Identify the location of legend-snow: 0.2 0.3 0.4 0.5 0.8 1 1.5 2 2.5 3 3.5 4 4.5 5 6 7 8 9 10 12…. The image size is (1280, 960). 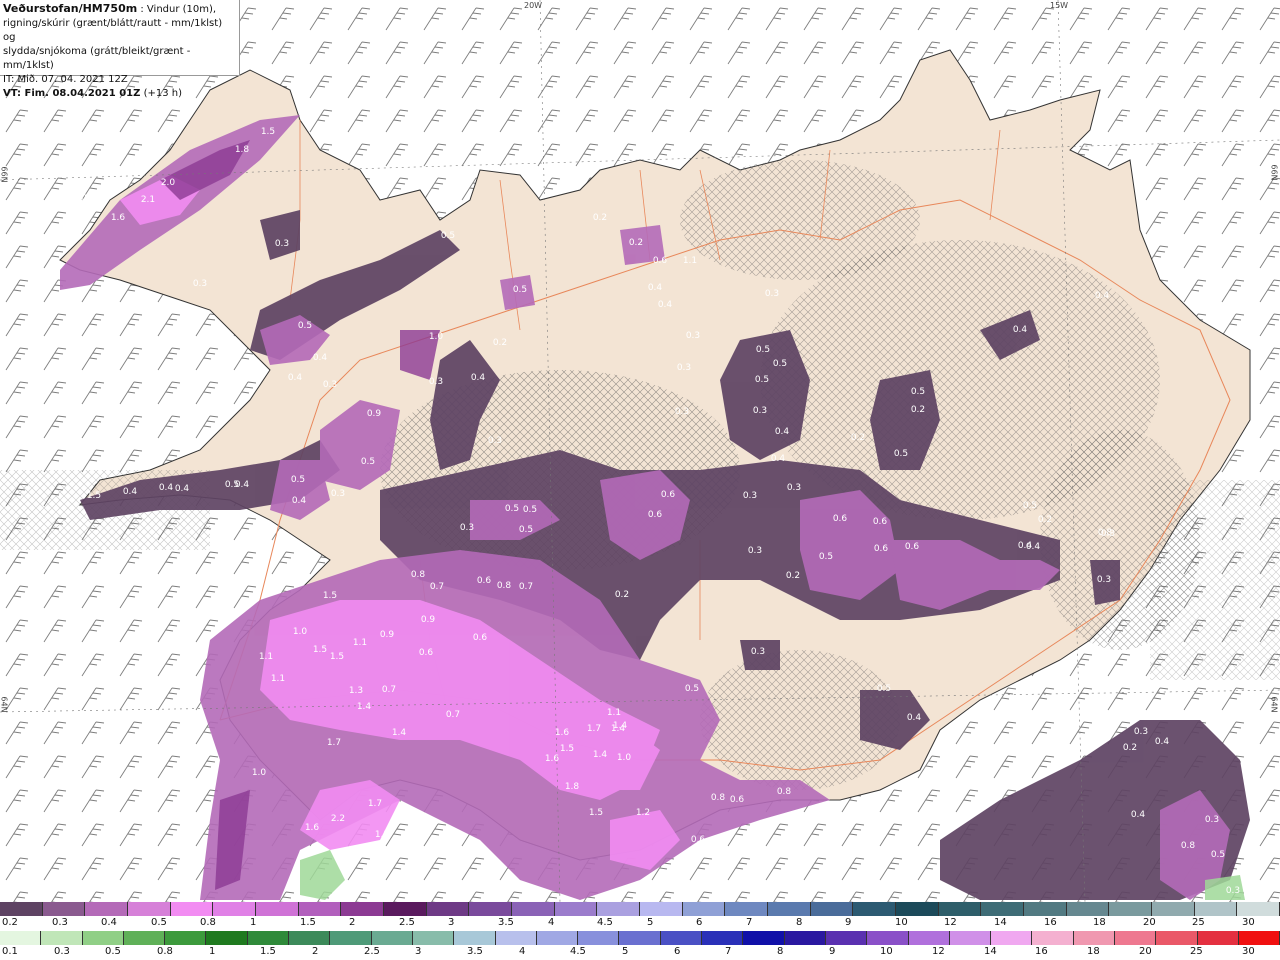
(640, 916).